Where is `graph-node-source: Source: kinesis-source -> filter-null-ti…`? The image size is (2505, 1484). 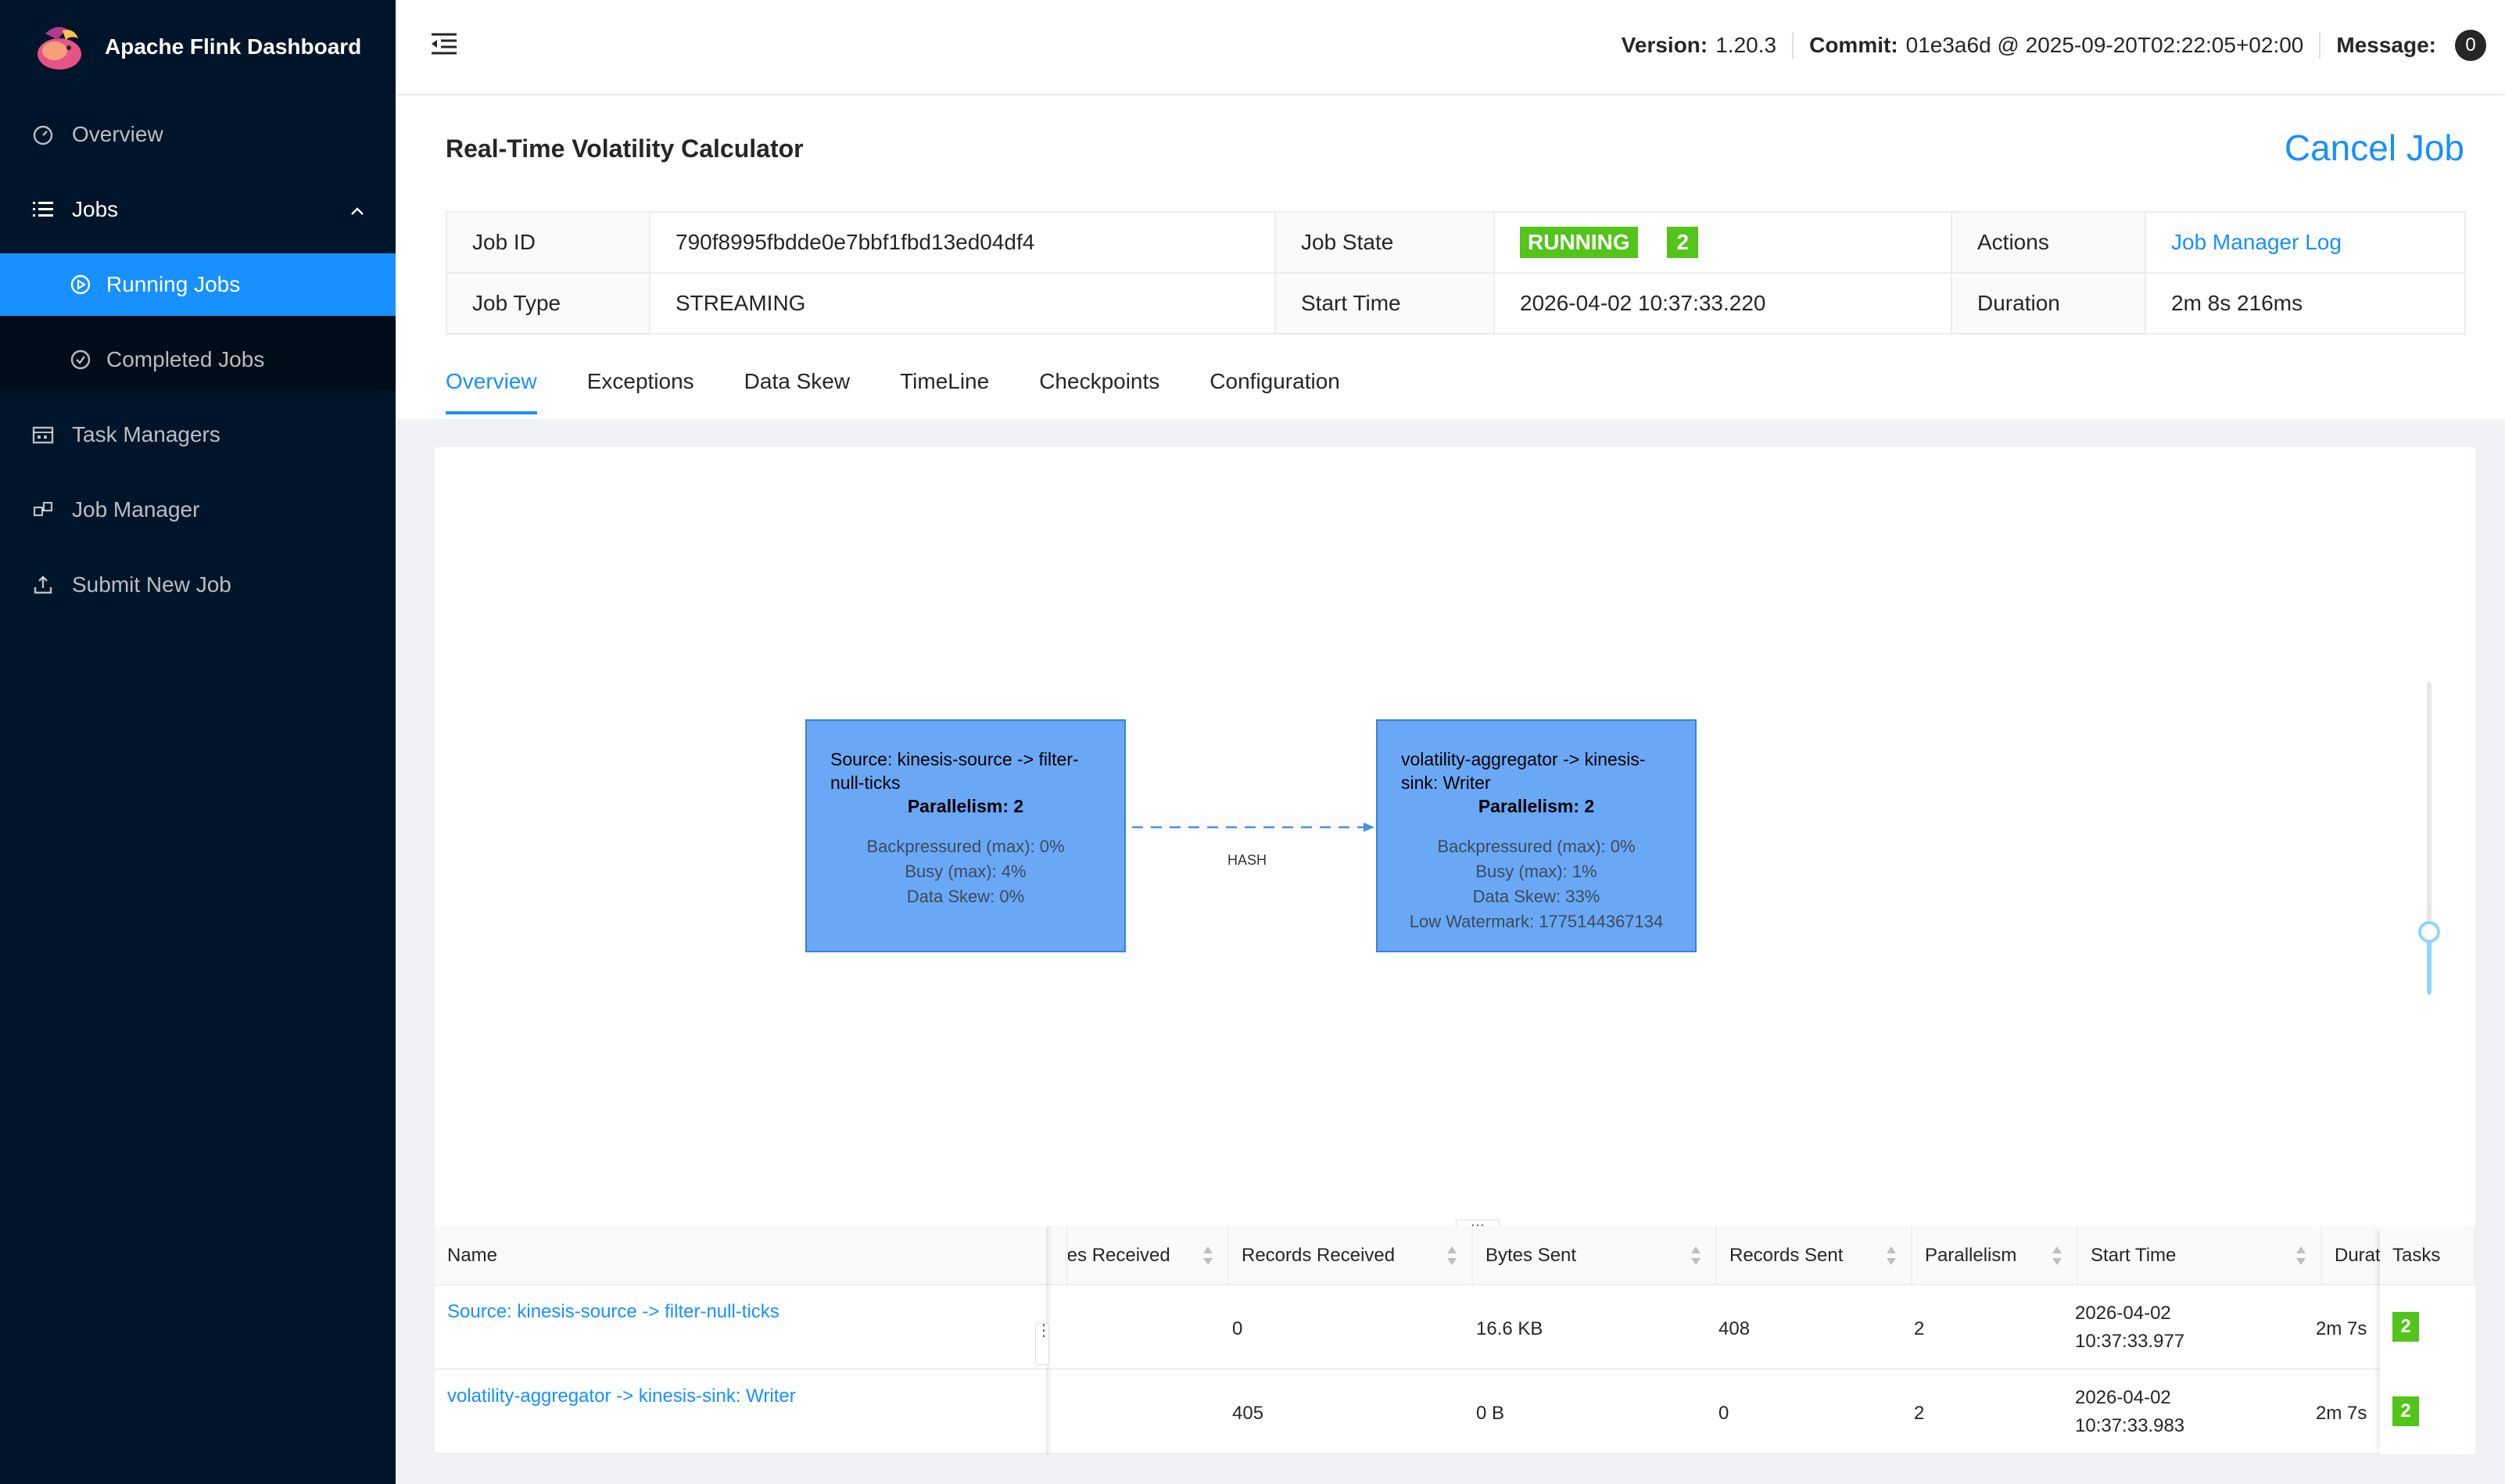
graph-node-source: Source: kinesis-source -> filter-null-ti… is located at coordinates (965, 835).